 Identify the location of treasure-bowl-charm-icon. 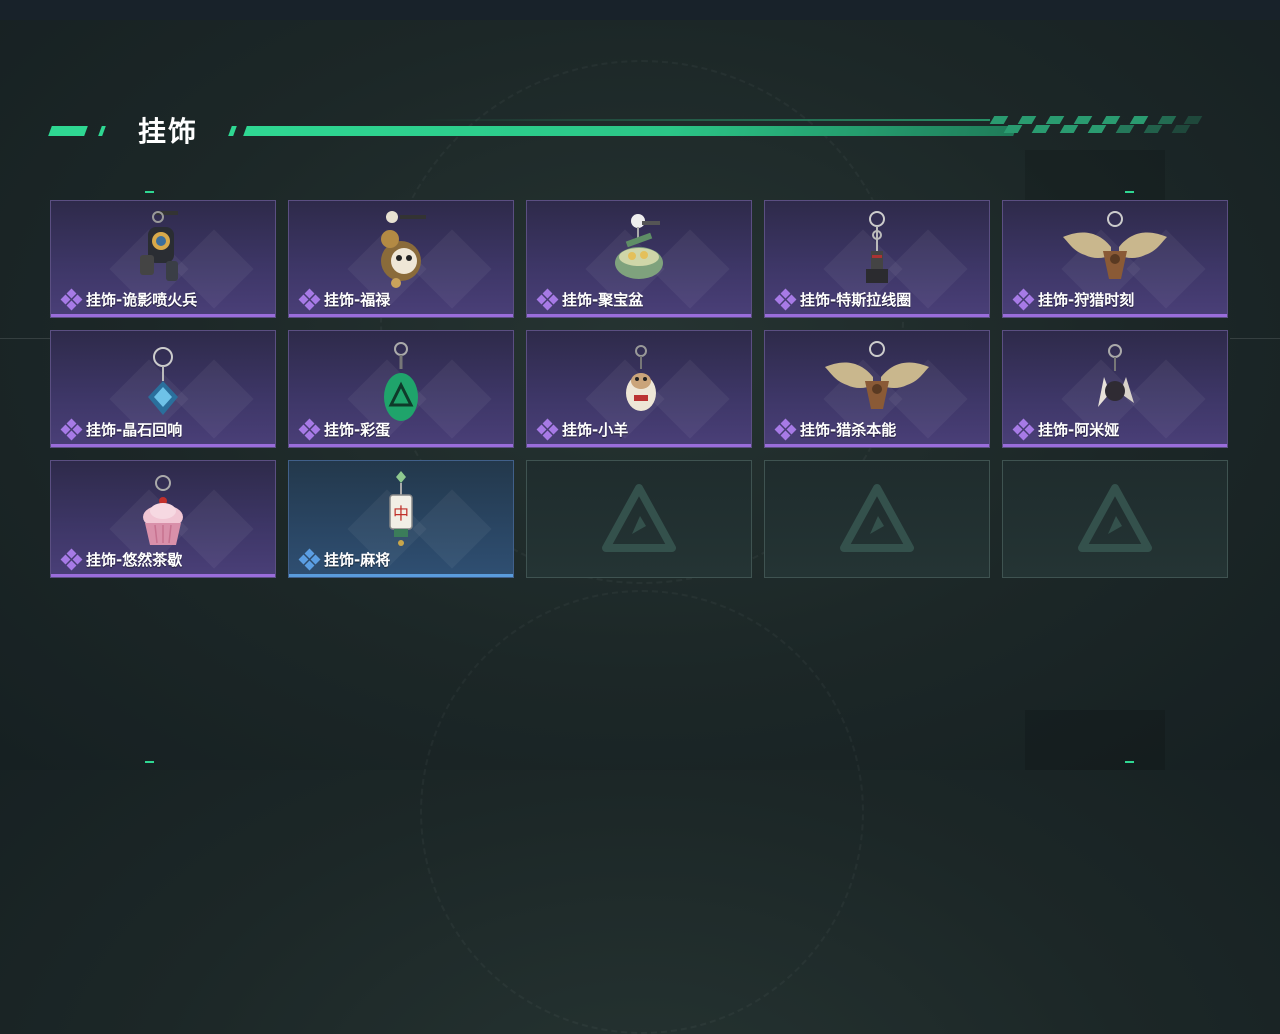
(639, 246).